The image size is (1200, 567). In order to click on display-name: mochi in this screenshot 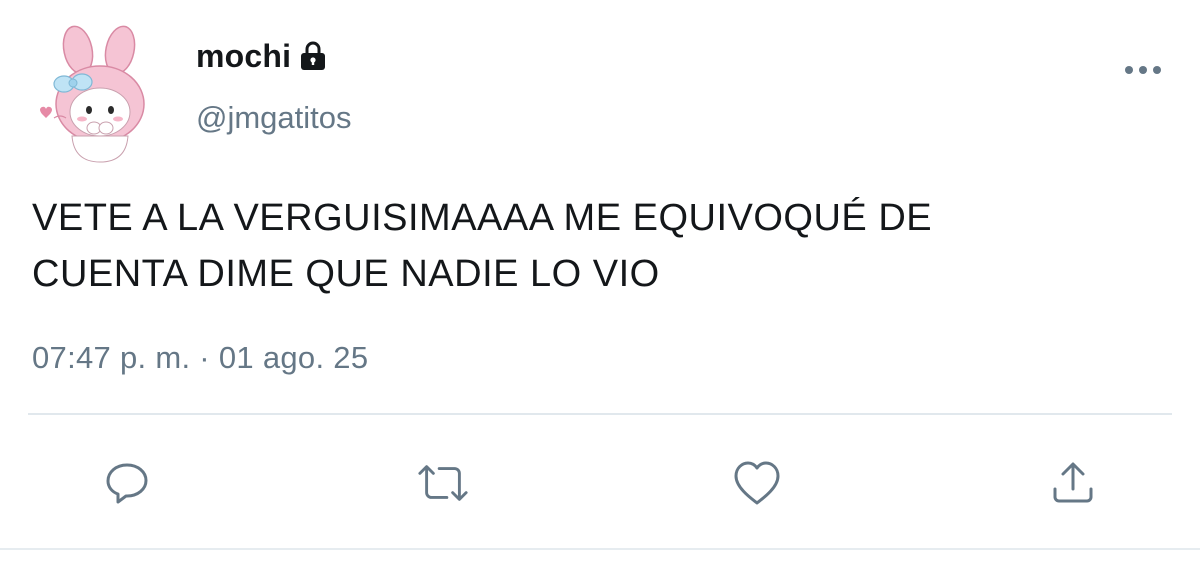, I will do `click(243, 56)`.